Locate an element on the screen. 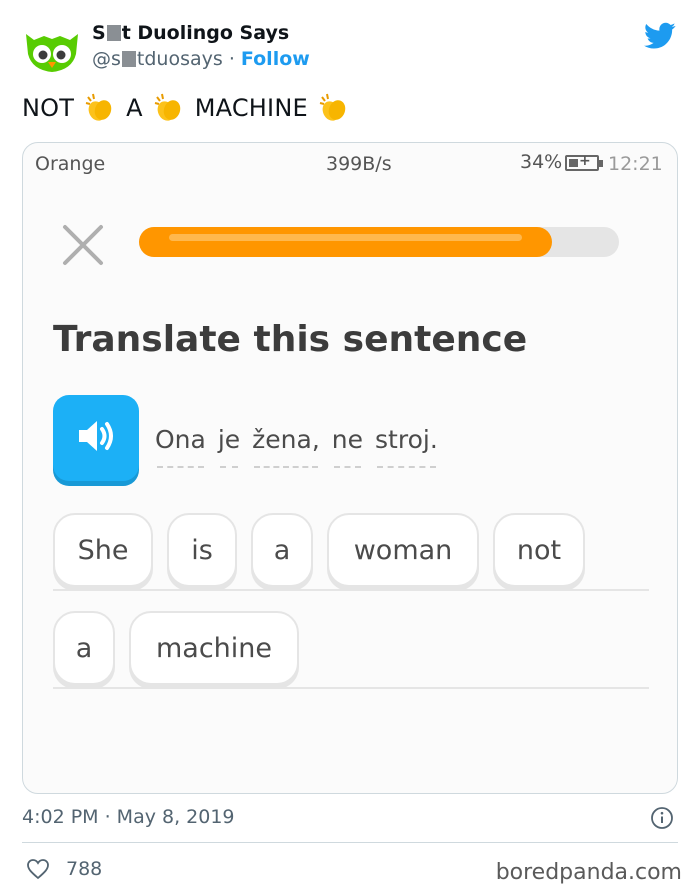 This screenshot has width=700, height=896. tweet-word-2: A is located at coordinates (134, 108).